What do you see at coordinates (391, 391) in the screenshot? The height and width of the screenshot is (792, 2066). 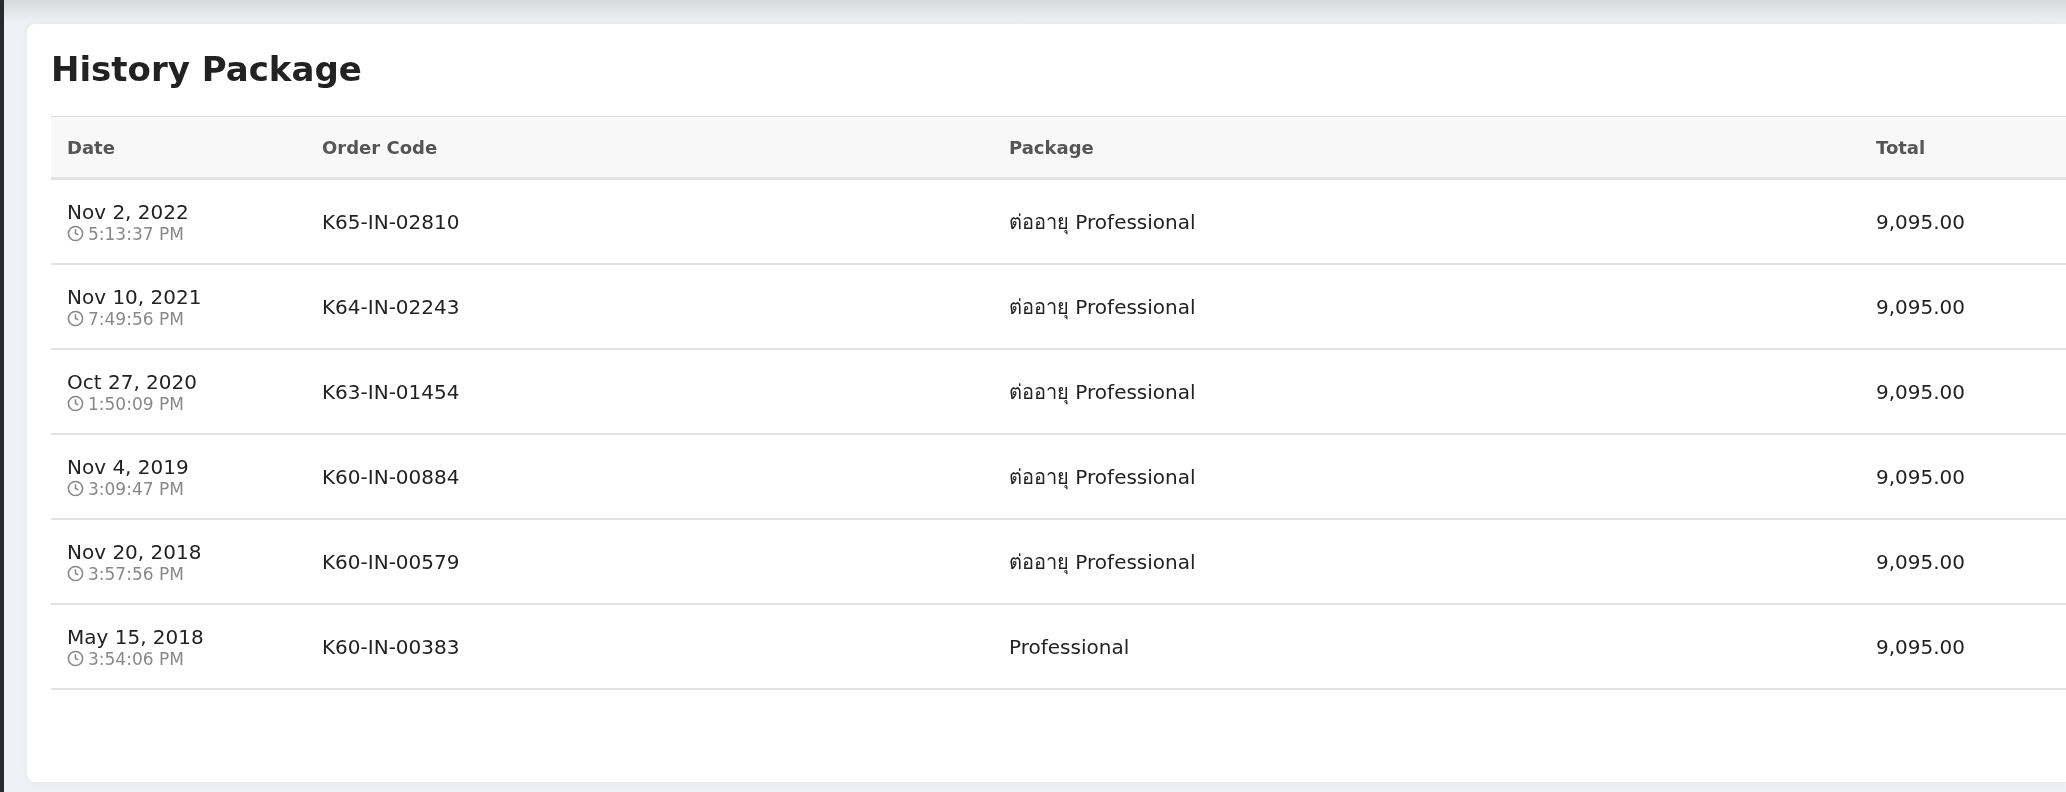 I see `order-code-text: K63-IN-01454` at bounding box center [391, 391].